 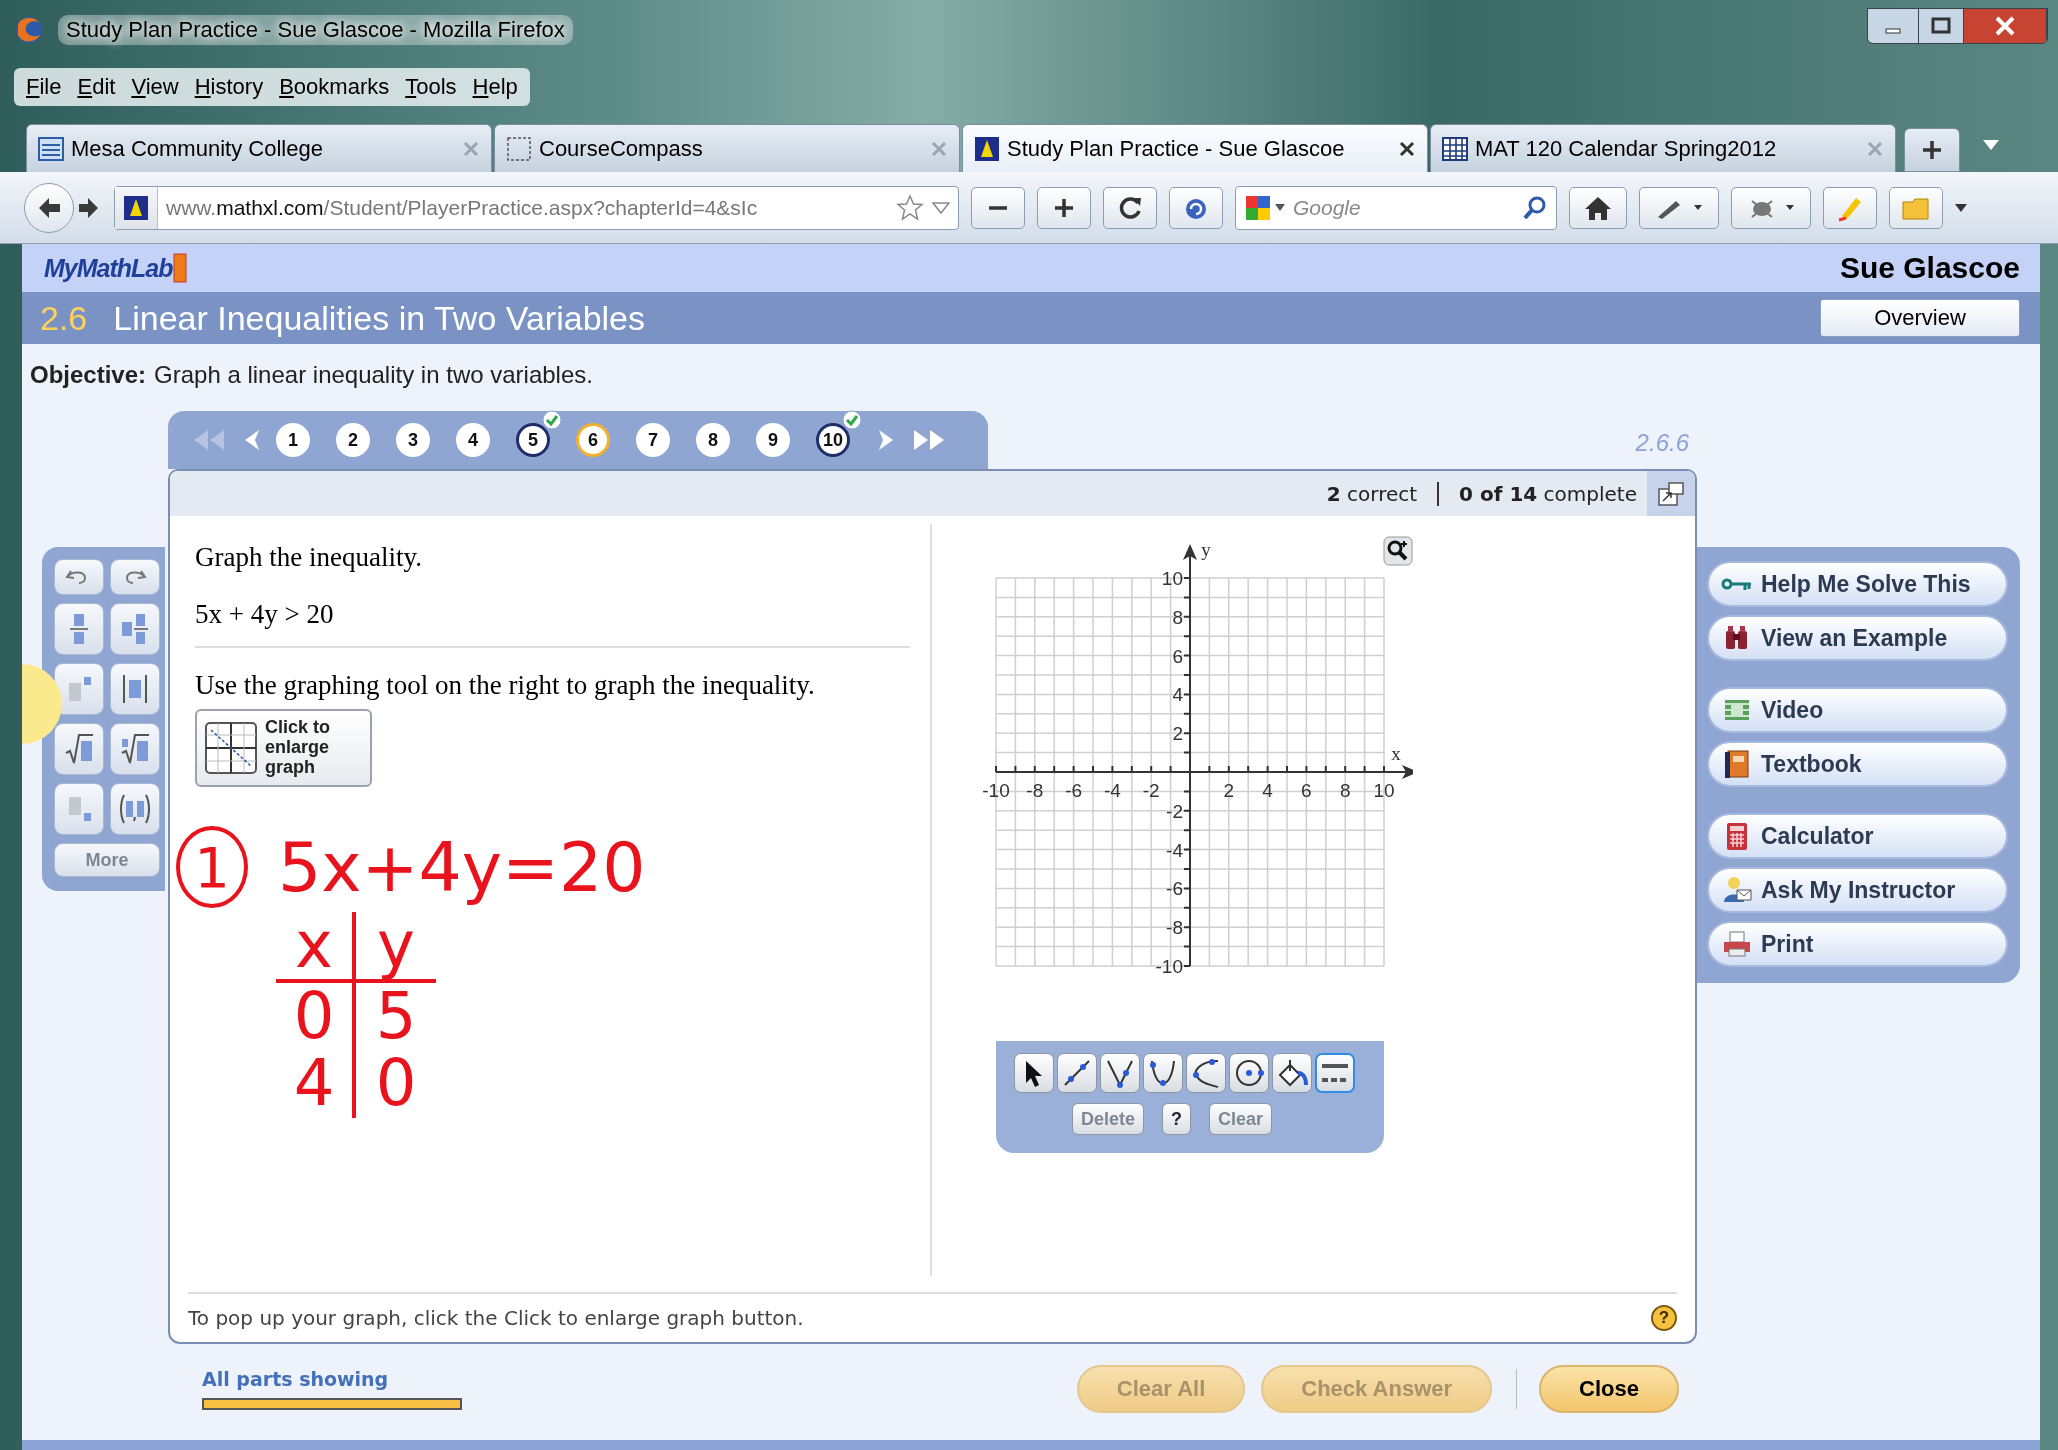 What do you see at coordinates (1857, 890) in the screenshot?
I see `help-button: Ask My Instructor` at bounding box center [1857, 890].